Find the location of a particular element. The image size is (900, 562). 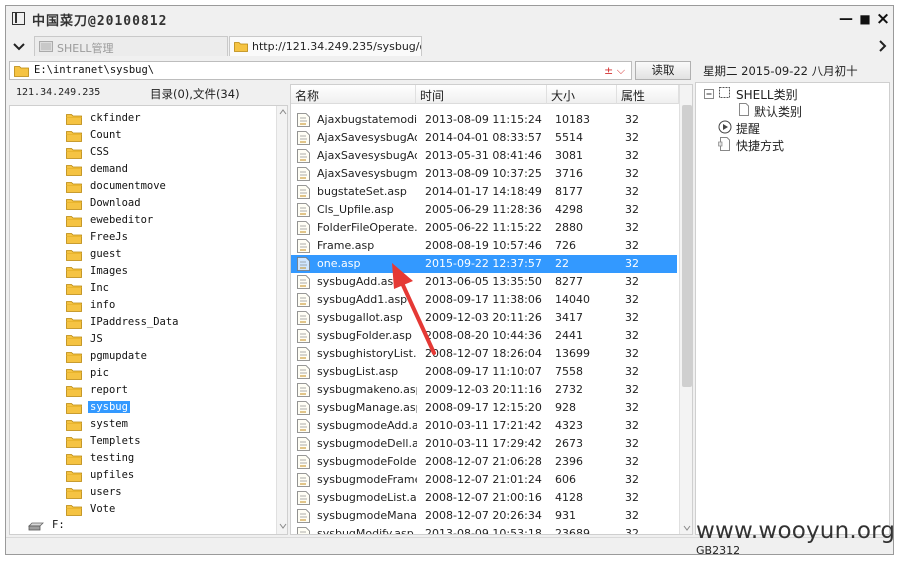

tab-shell-manager: SHELL管理 is located at coordinates (131, 46).